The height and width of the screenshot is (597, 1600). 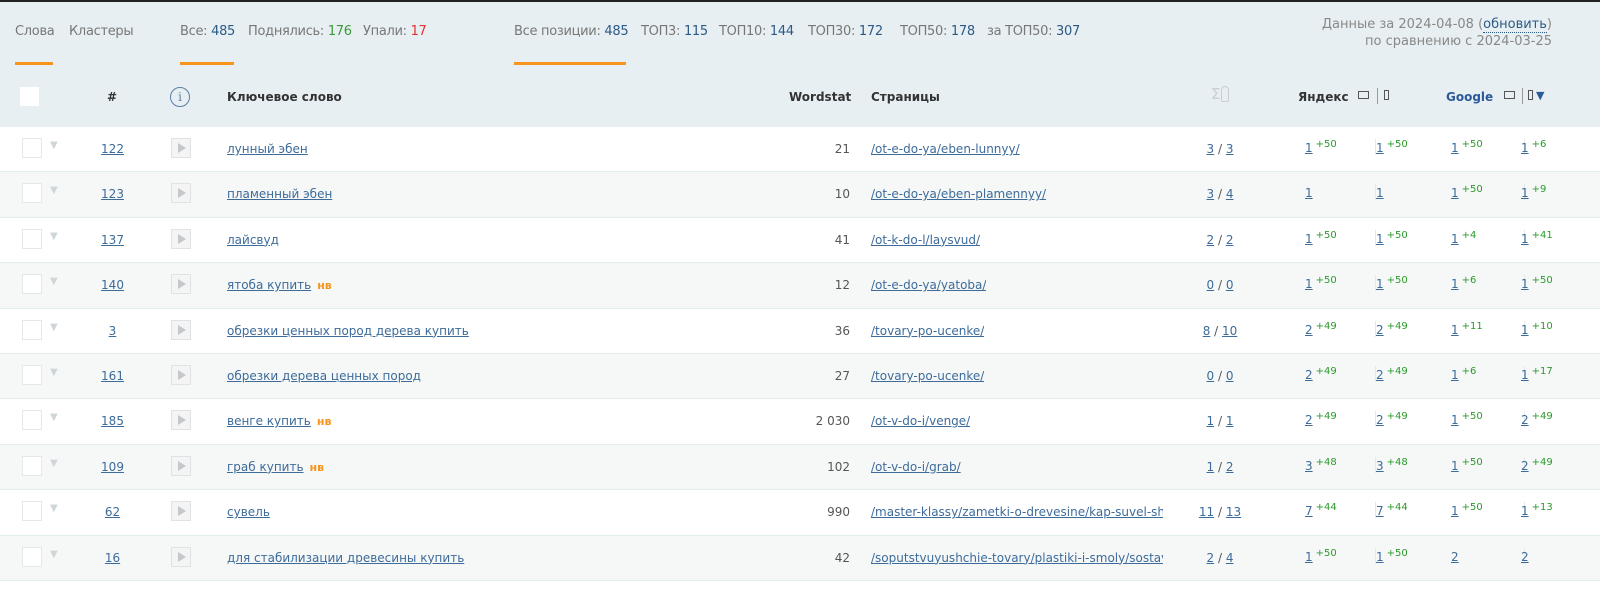 What do you see at coordinates (248, 512) in the screenshot?
I see `keyword-link: сувель` at bounding box center [248, 512].